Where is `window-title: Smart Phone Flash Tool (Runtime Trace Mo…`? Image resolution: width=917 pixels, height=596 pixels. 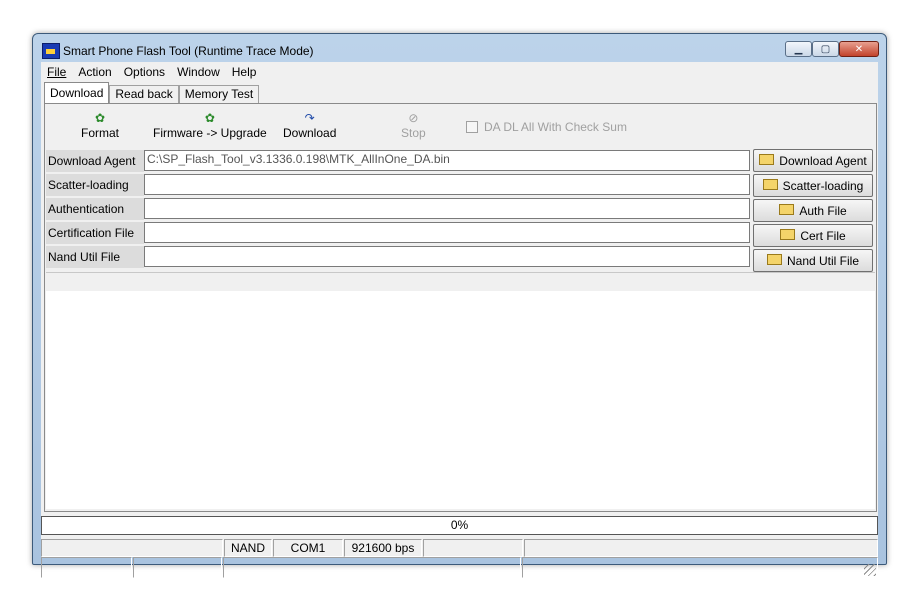 window-title: Smart Phone Flash Tool (Runtime Trace Mo… is located at coordinates (188, 51).